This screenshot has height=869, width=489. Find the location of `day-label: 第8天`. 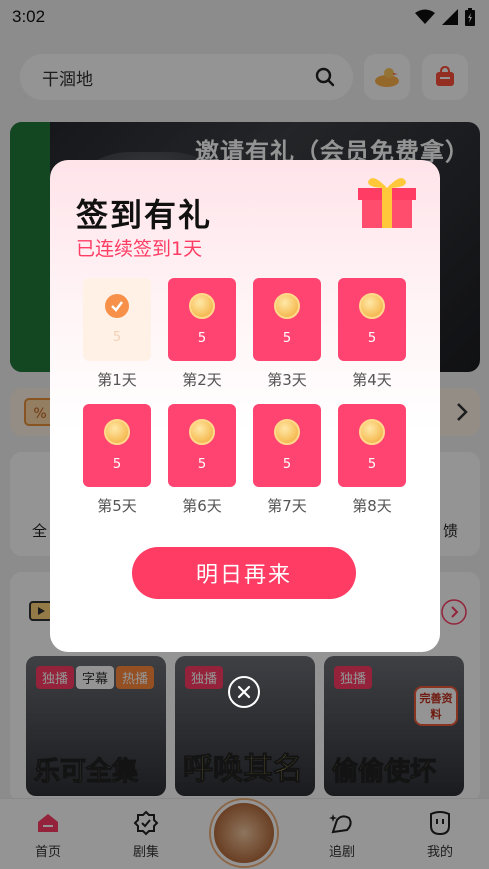

day-label: 第8天 is located at coordinates (372, 506).